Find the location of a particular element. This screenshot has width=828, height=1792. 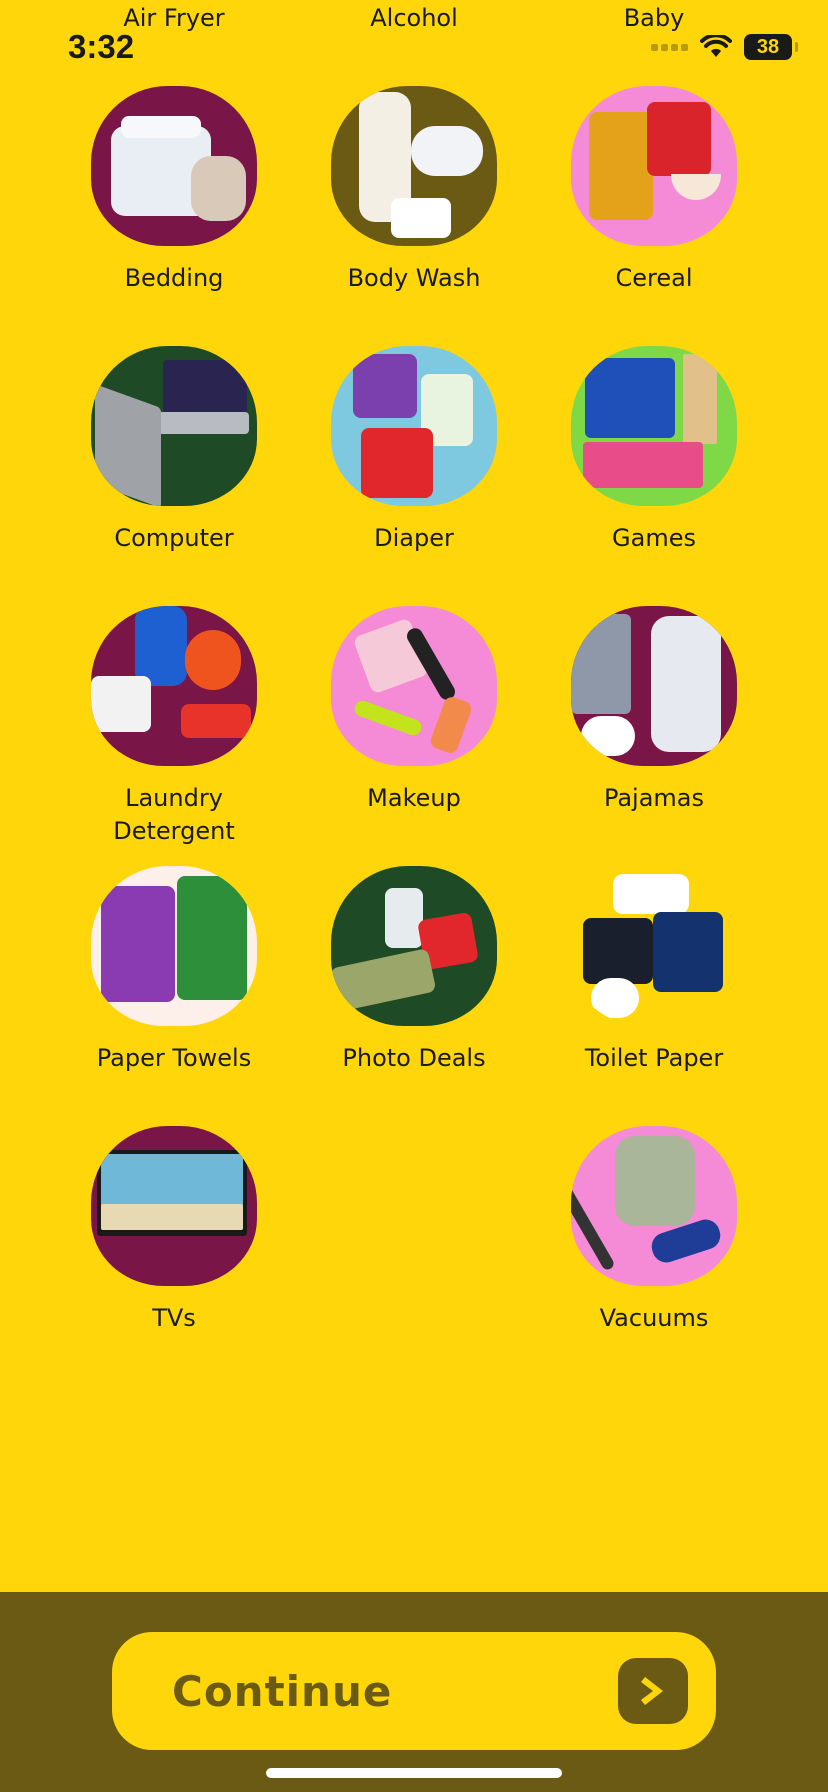

category-tile-makeup: Makeup is located at coordinates (414, 710).